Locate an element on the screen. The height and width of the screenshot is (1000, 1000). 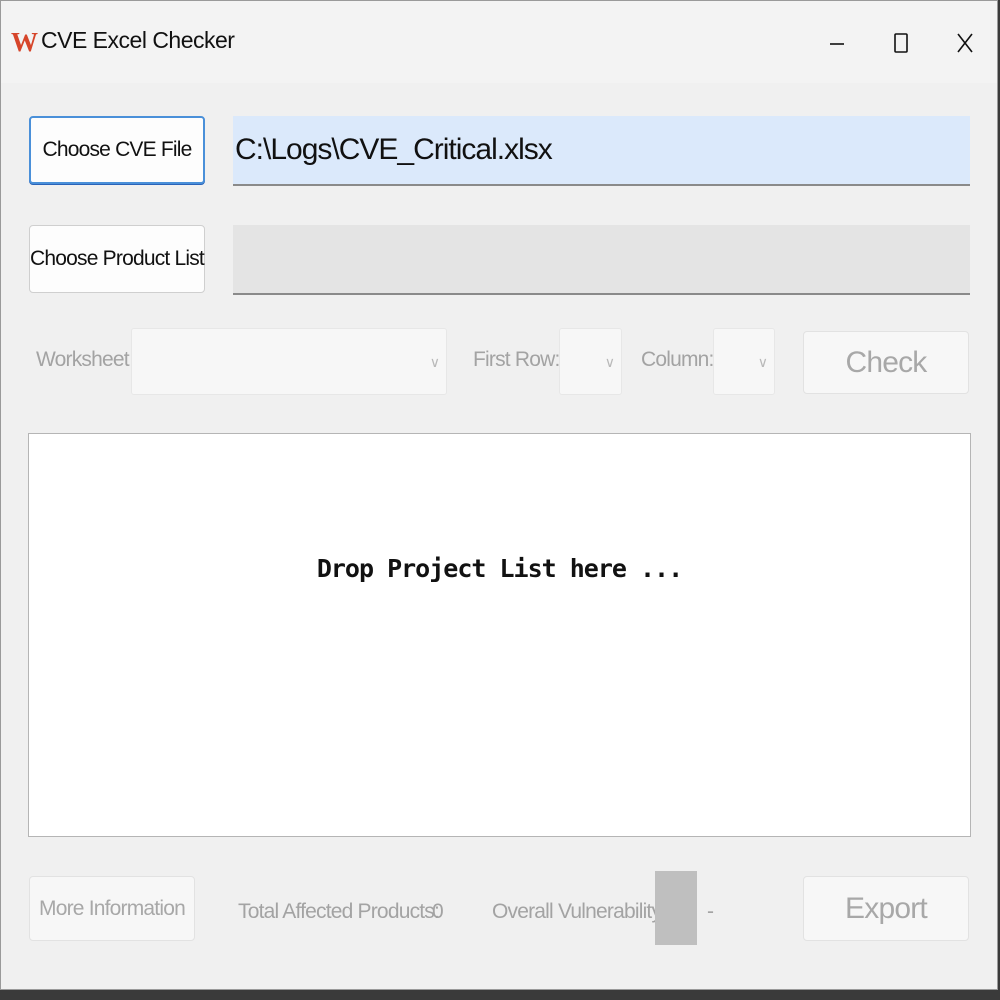
total-affected-value: 0 is located at coordinates (438, 911).